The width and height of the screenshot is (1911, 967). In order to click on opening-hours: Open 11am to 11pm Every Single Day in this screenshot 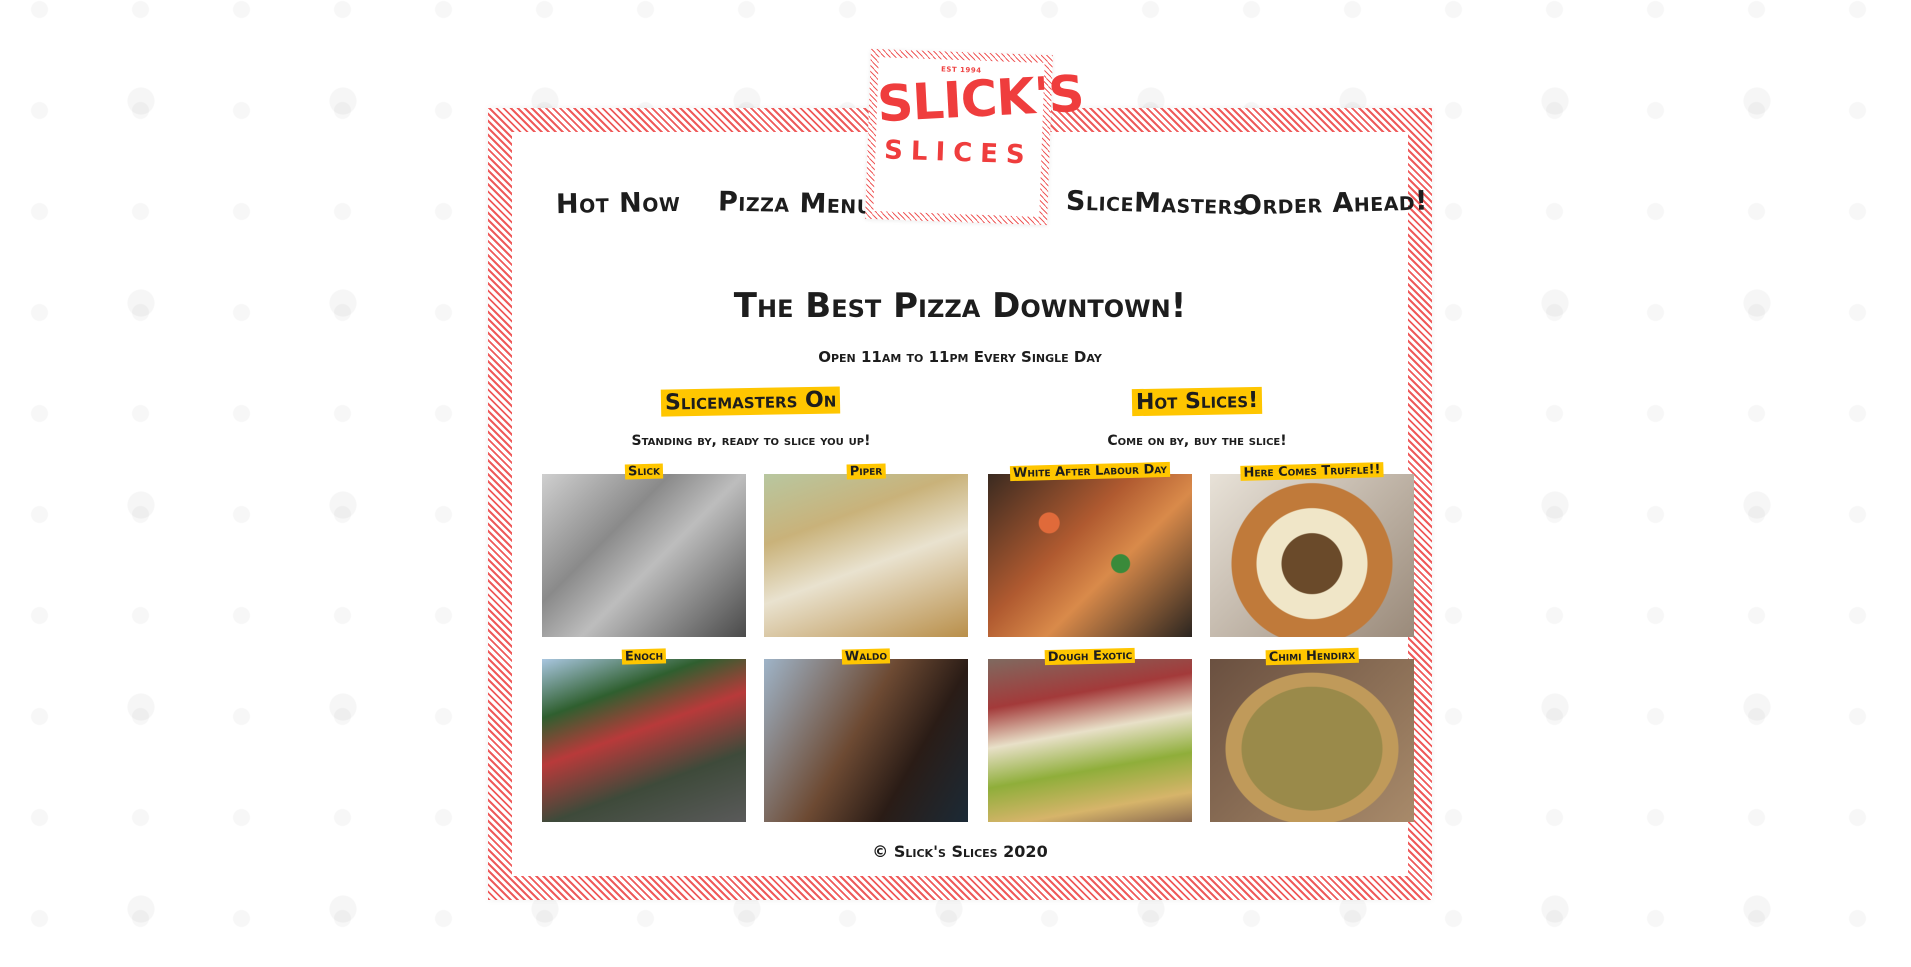, I will do `click(960, 357)`.